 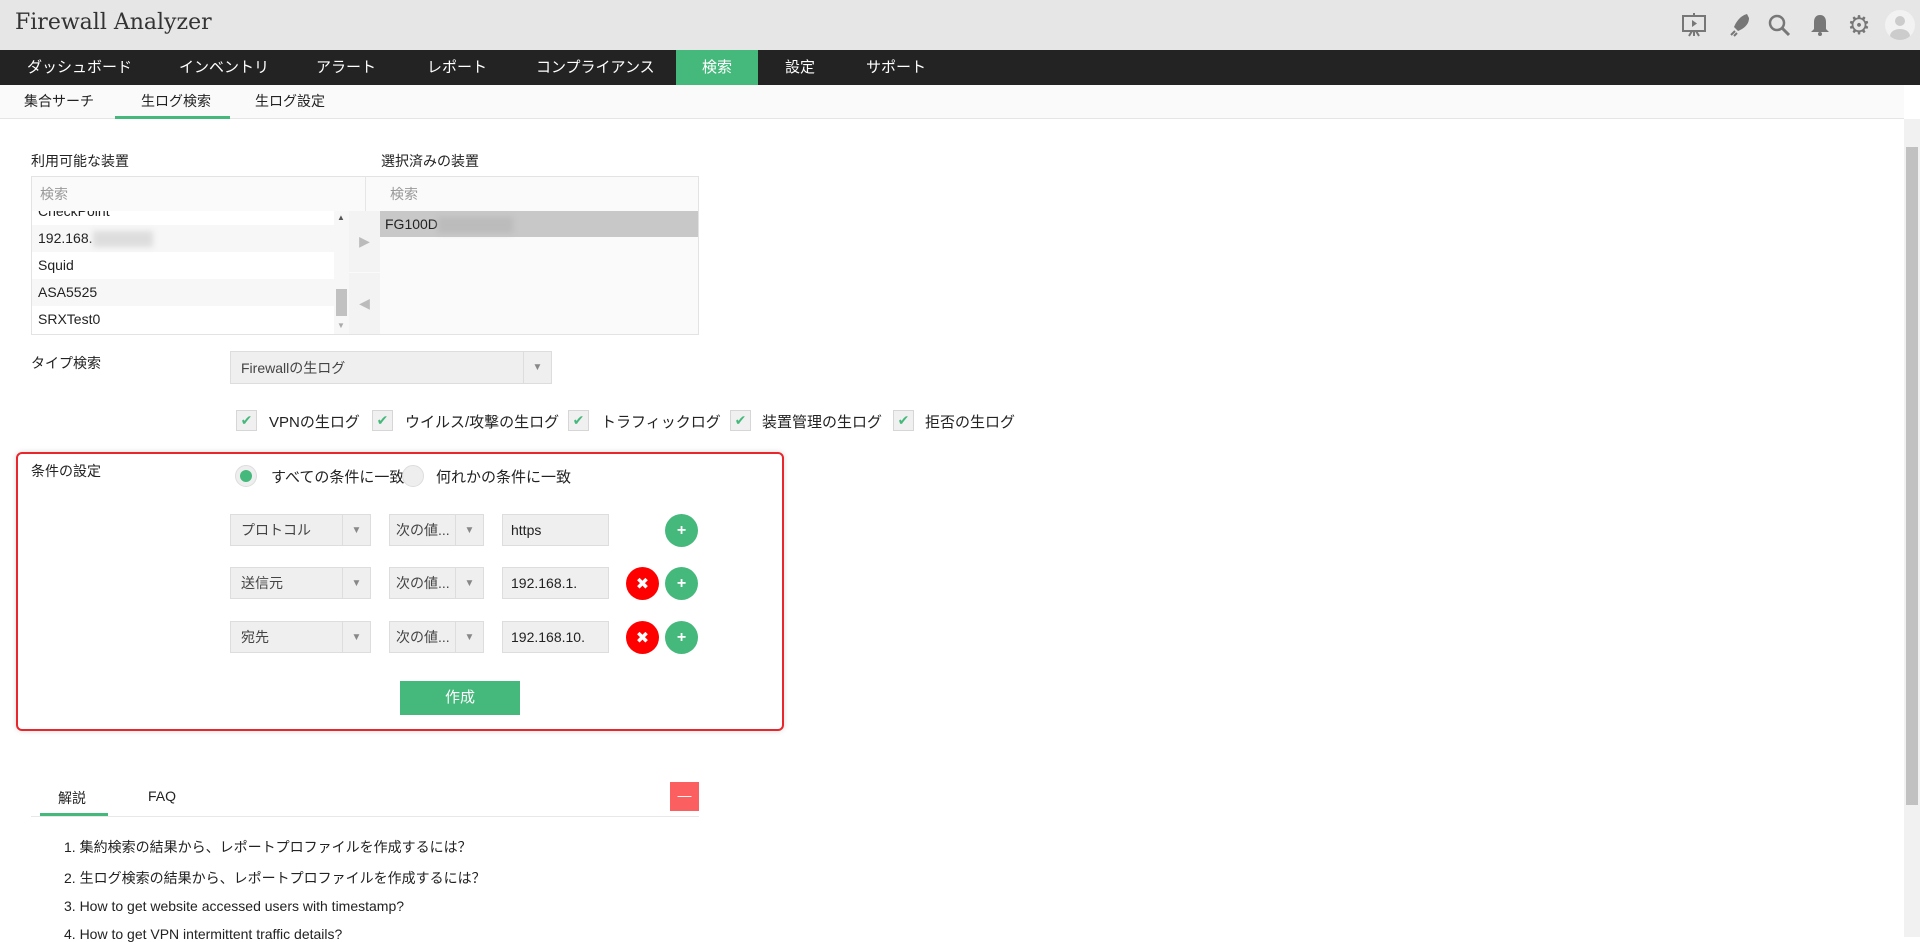 What do you see at coordinates (539, 224) in the screenshot?
I see `selected-device-item: FG100D` at bounding box center [539, 224].